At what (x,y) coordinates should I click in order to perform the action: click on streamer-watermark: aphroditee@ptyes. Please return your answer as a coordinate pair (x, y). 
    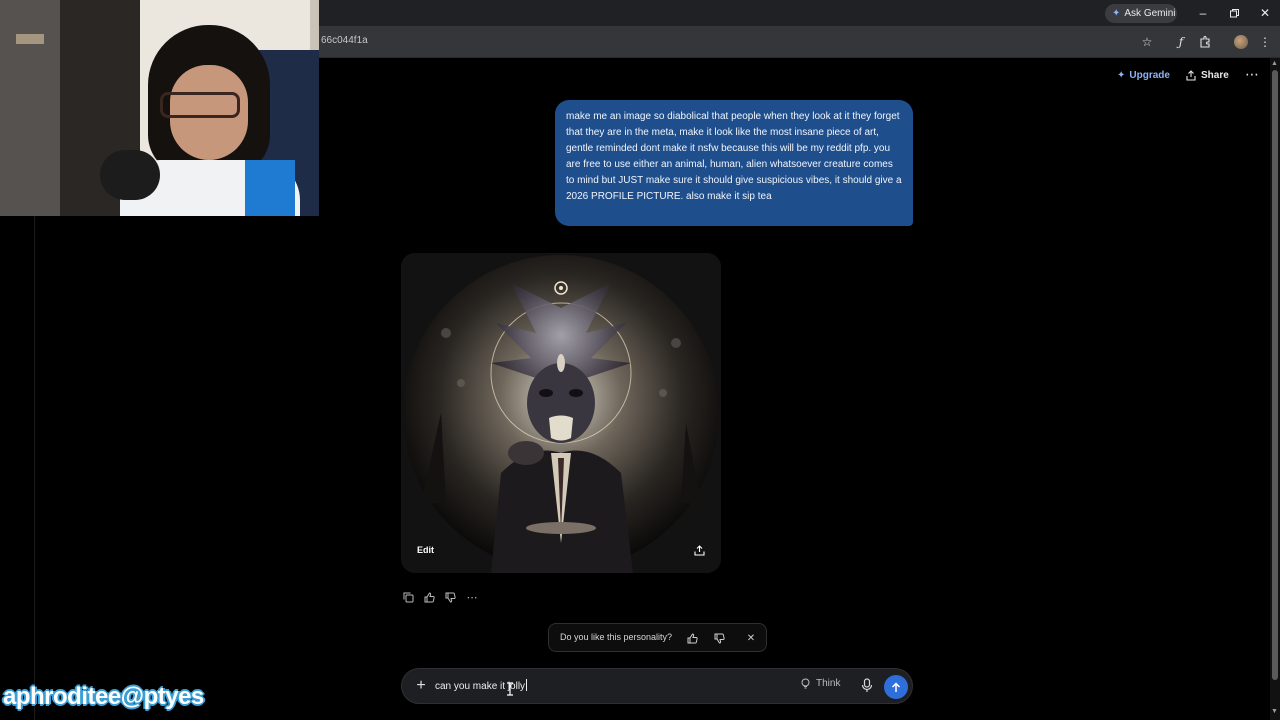
    Looking at the image, I should click on (103, 696).